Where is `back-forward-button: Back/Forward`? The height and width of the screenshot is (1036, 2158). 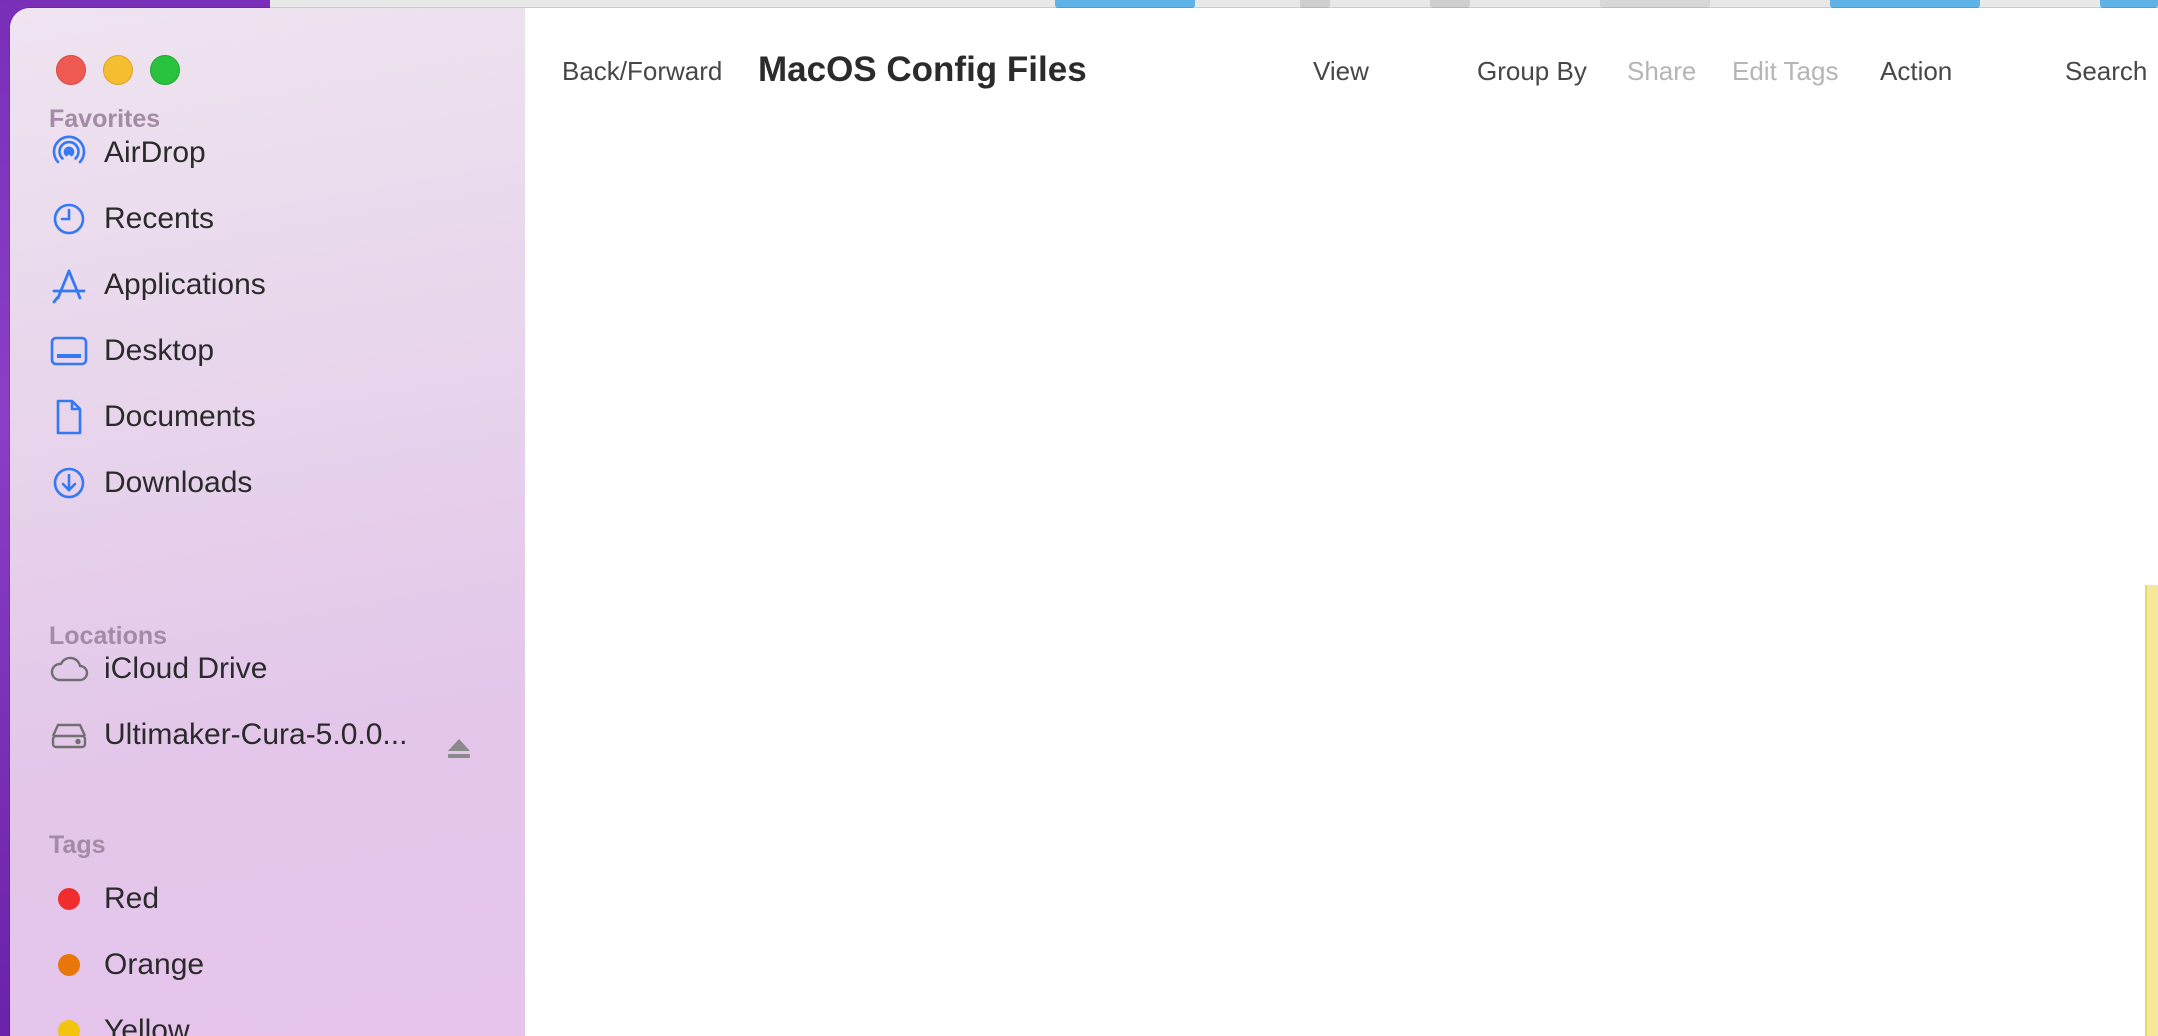 back-forward-button: Back/Forward is located at coordinates (642, 71).